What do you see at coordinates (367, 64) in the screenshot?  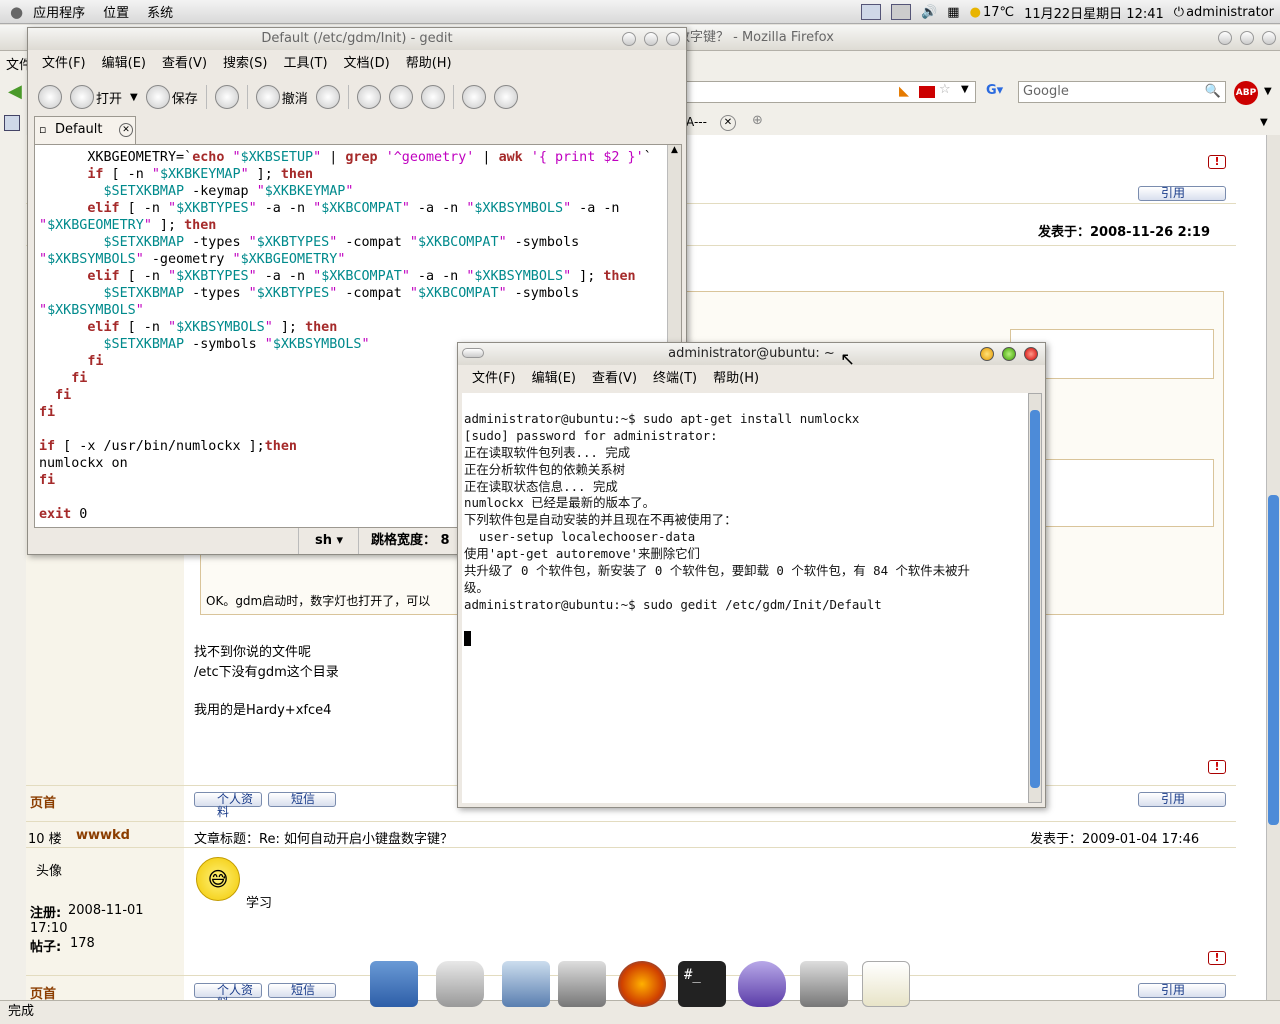 I see `gedit-menu-documents: 文档(D)` at bounding box center [367, 64].